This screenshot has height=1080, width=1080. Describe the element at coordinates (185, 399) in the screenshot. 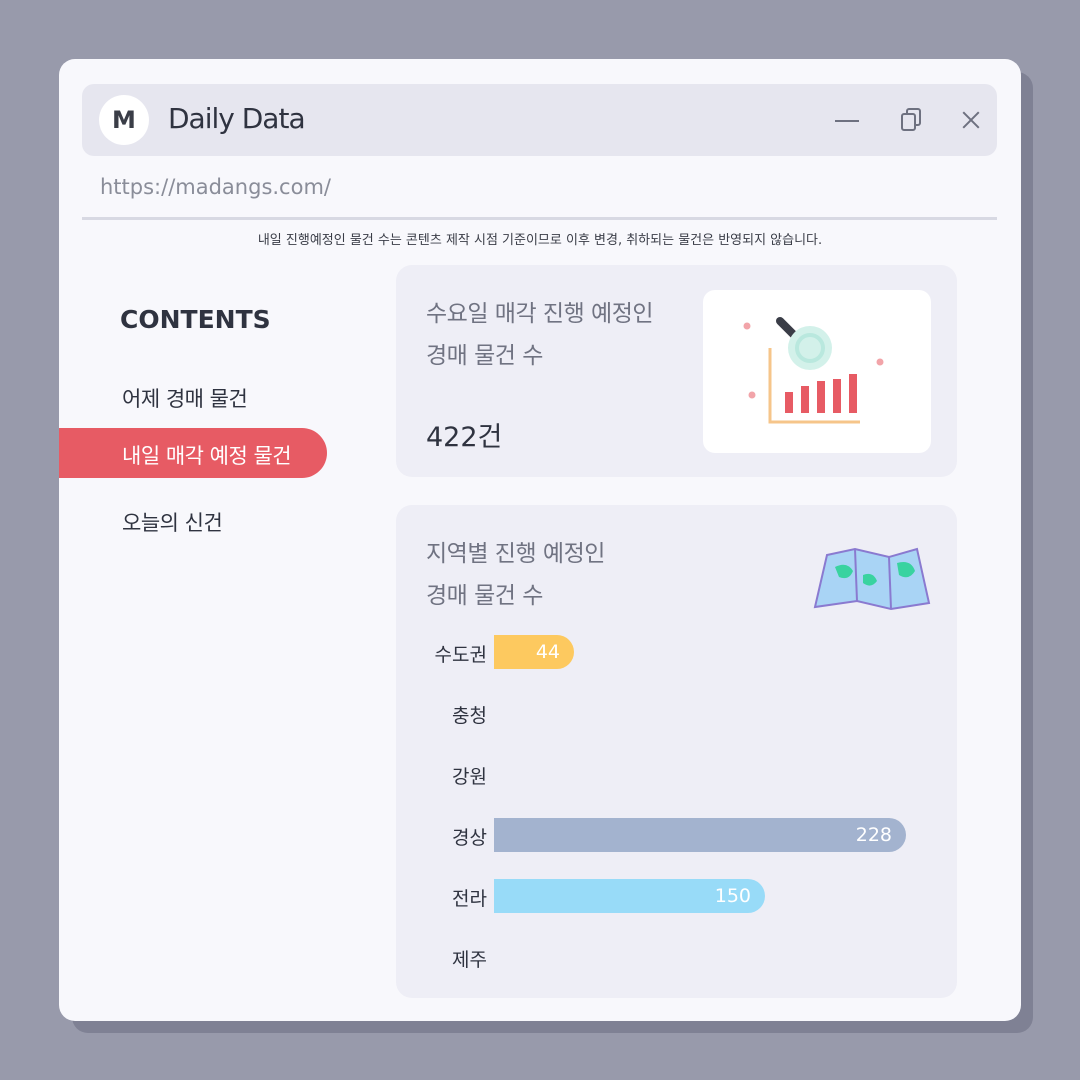

I see `sidebar-item-label: 어제 경매 물건` at that location.